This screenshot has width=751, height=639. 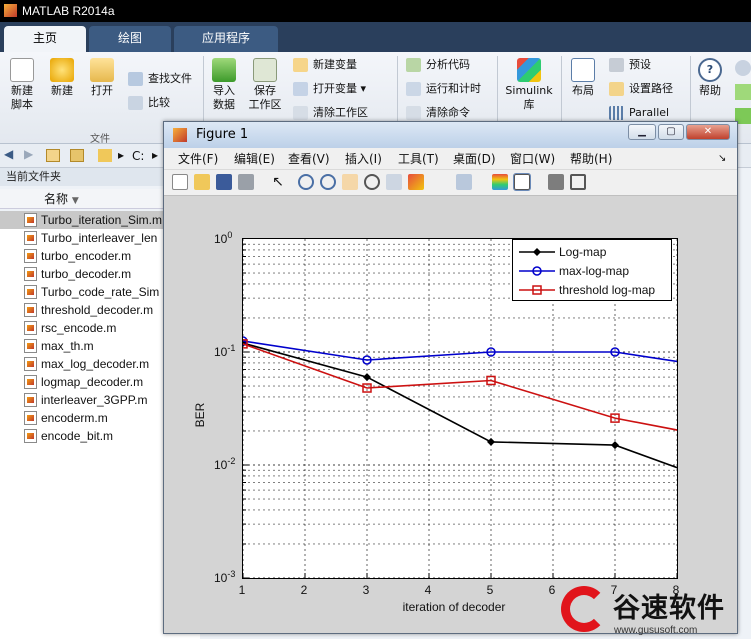 What do you see at coordinates (68, 11) in the screenshot?
I see `window-title: MATLAB R2014a` at bounding box center [68, 11].